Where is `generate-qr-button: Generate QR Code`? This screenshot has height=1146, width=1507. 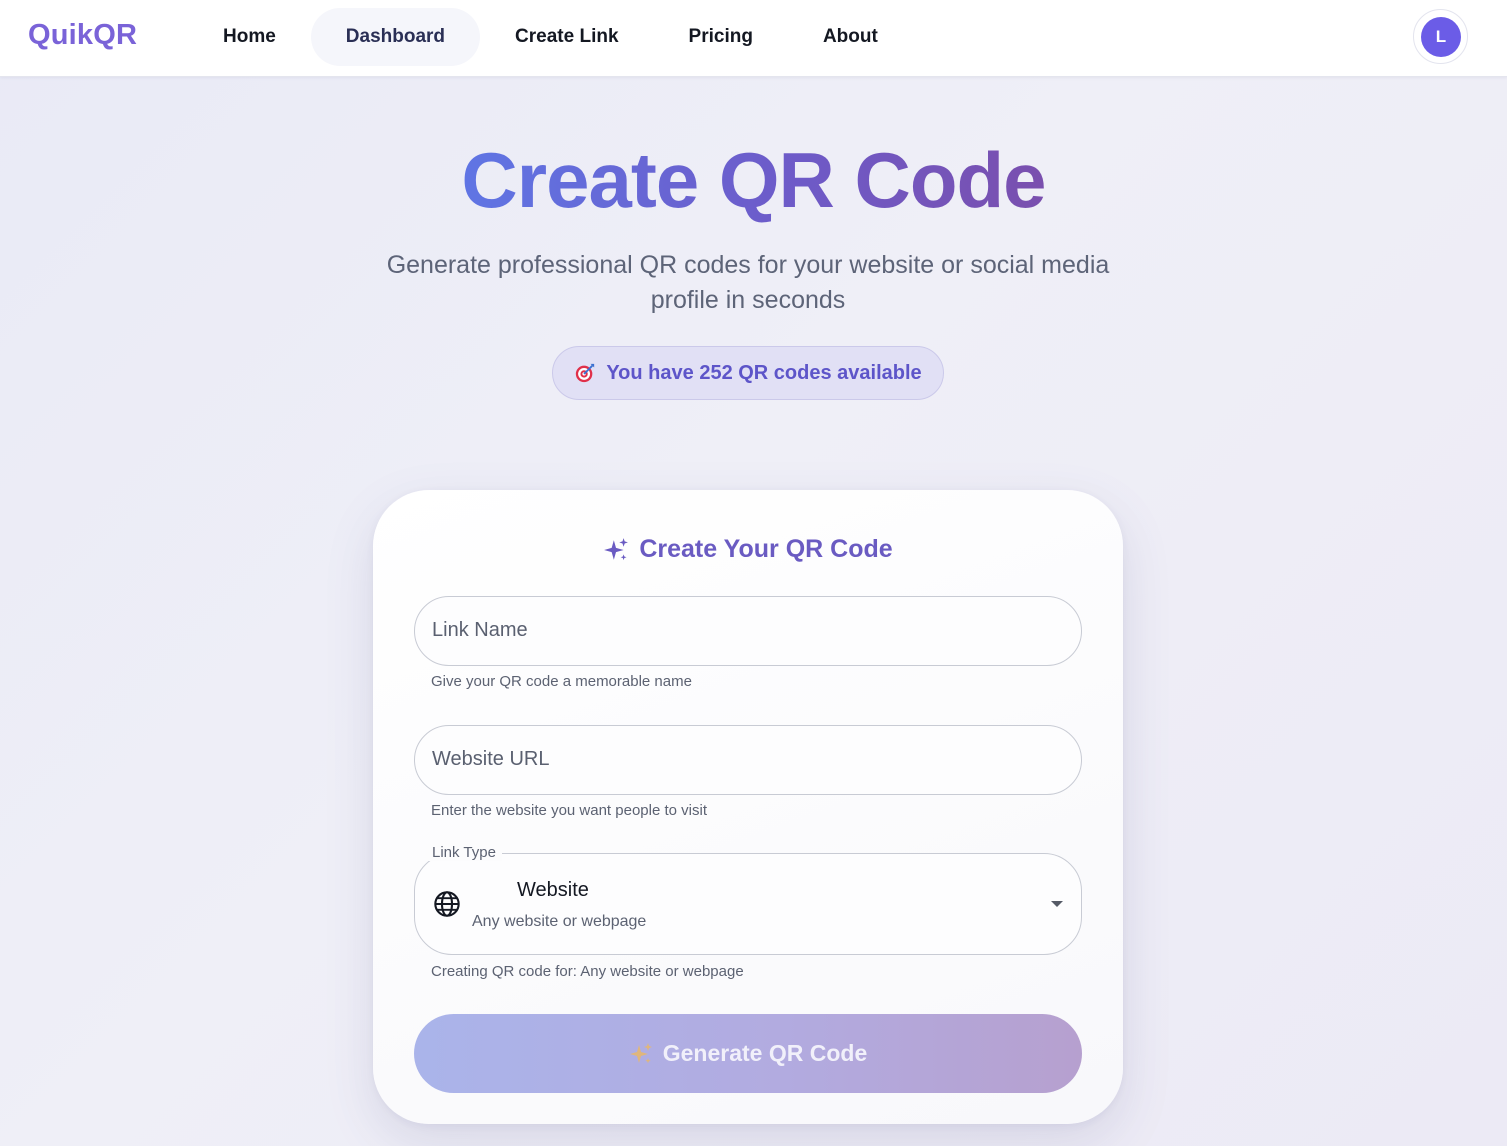
generate-qr-button: Generate QR Code is located at coordinates (748, 1053).